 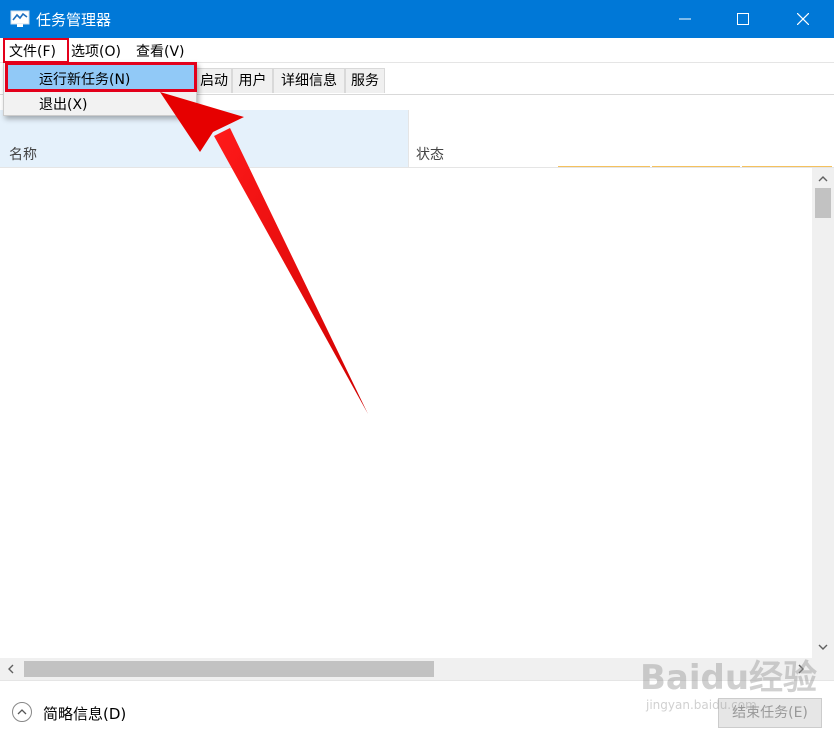 I want to click on maximize-button, so click(x=743, y=19).